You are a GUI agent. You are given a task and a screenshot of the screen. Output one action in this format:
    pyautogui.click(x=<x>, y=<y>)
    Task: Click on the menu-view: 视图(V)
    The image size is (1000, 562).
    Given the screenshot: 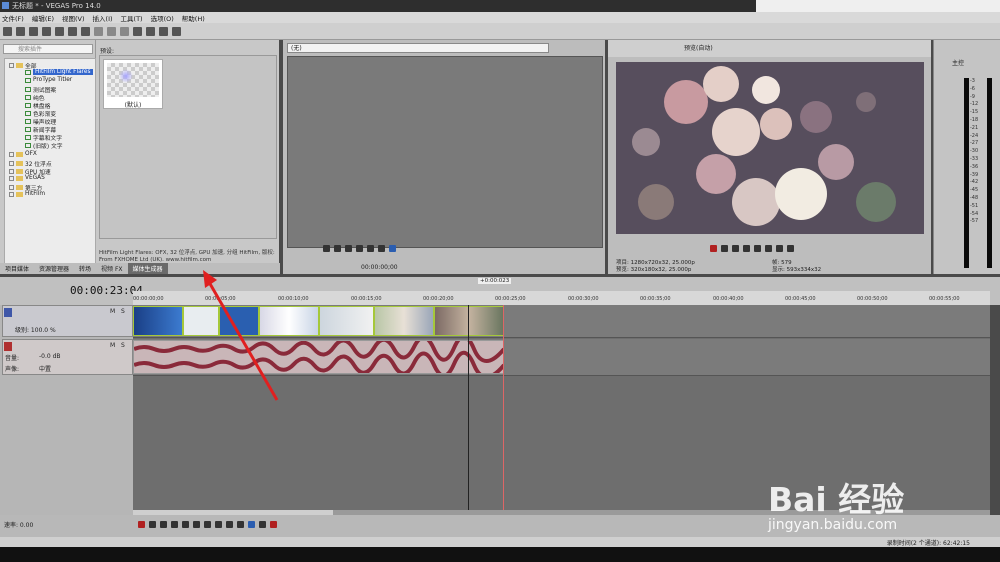 What is the action you would take?
    pyautogui.click(x=73, y=18)
    